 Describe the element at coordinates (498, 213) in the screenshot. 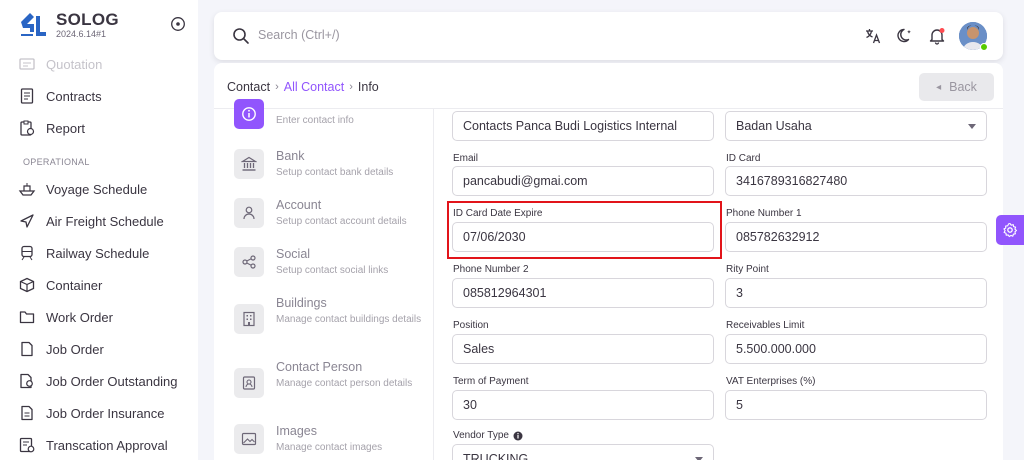

I see `id-card-date-expire-label: ID Card Date Expire` at that location.